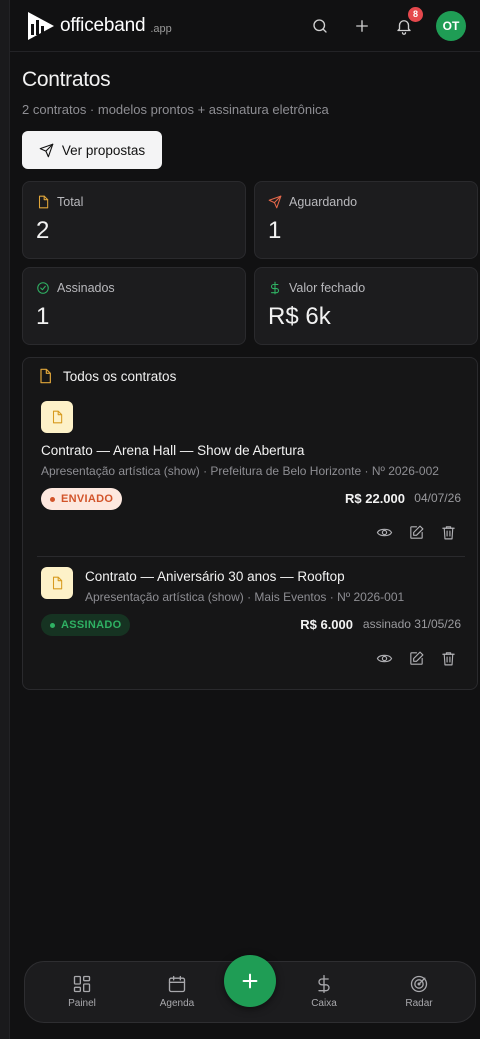 Image resolution: width=480 pixels, height=1039 pixels. What do you see at coordinates (419, 984) in the screenshot?
I see `radar-icon` at bounding box center [419, 984].